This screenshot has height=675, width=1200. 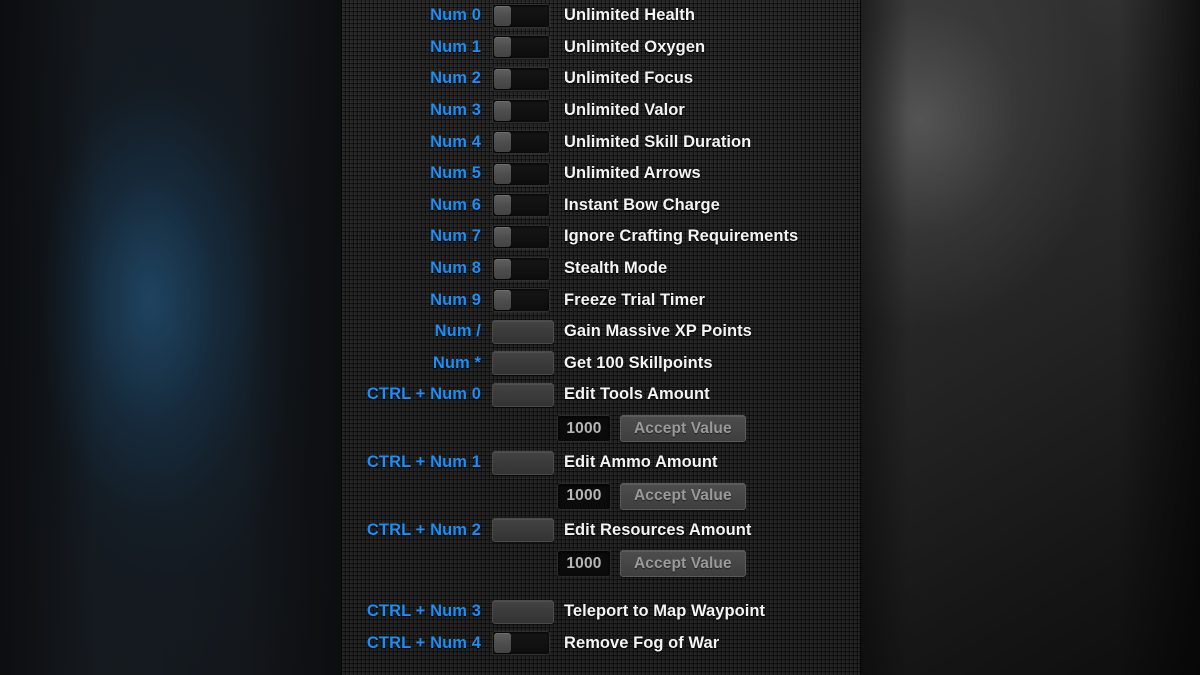 I want to click on cheat-row: CTRL + Num 1 Edit Ammo Amount, so click(x=601, y=463).